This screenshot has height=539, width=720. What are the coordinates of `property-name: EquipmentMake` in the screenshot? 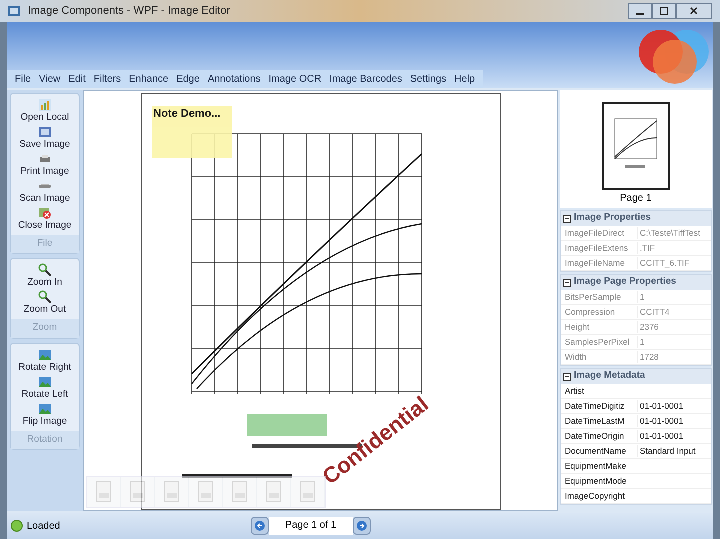 It's located at (596, 466).